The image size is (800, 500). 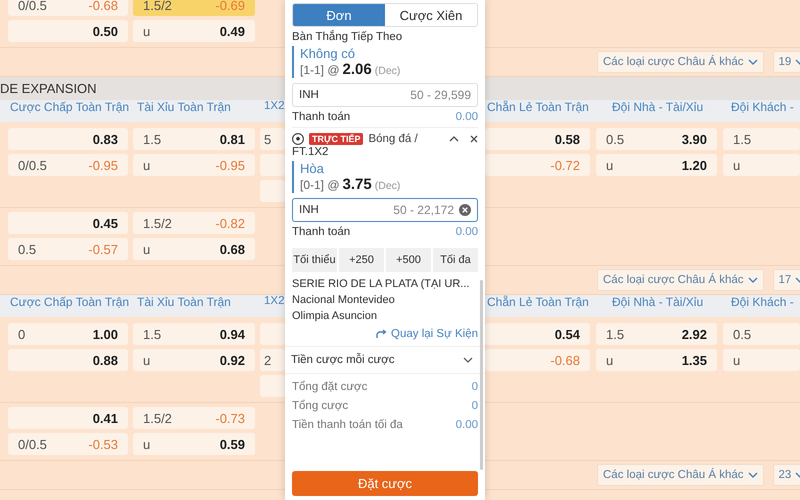 I want to click on quick-stake-button: +250, so click(x=361, y=260).